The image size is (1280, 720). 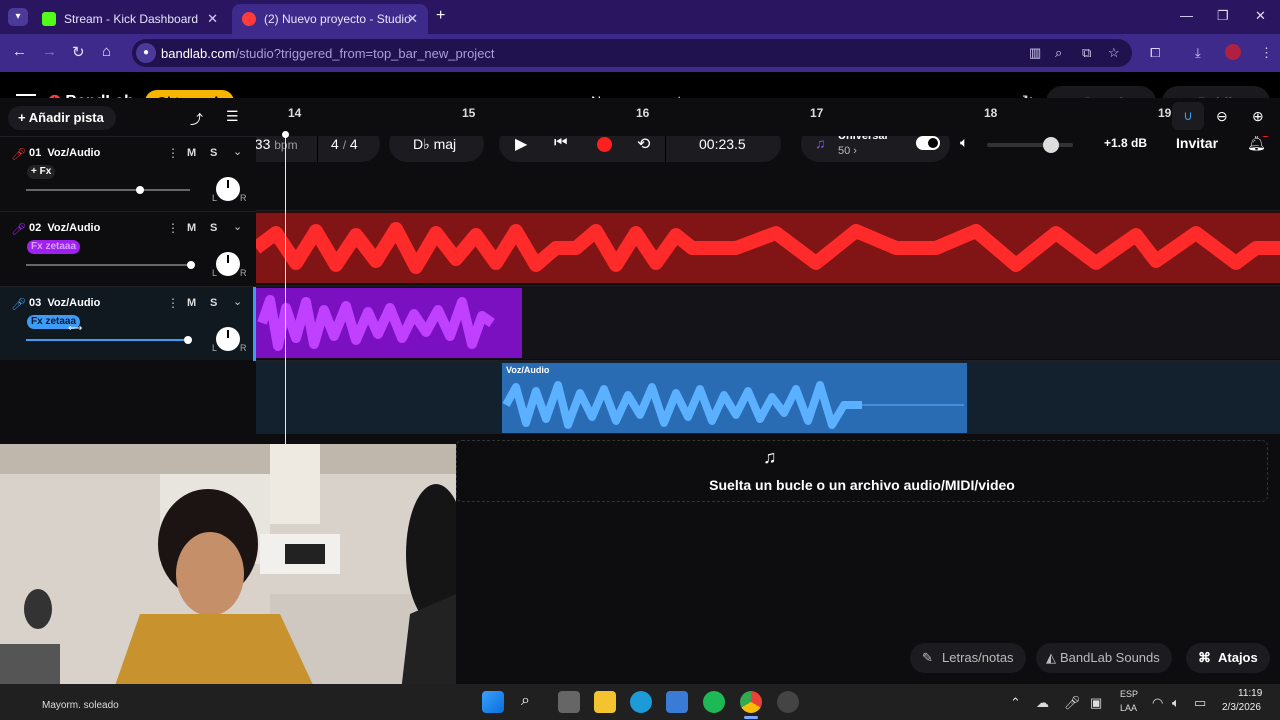 What do you see at coordinates (641, 702) in the screenshot?
I see `edge-icon` at bounding box center [641, 702].